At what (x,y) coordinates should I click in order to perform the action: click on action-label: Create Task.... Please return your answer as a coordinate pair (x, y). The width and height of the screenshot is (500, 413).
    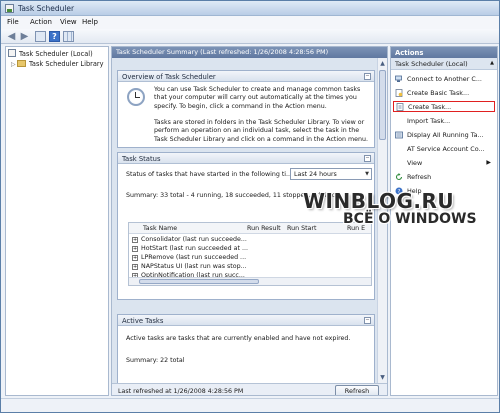
    Looking at the image, I should click on (430, 107).